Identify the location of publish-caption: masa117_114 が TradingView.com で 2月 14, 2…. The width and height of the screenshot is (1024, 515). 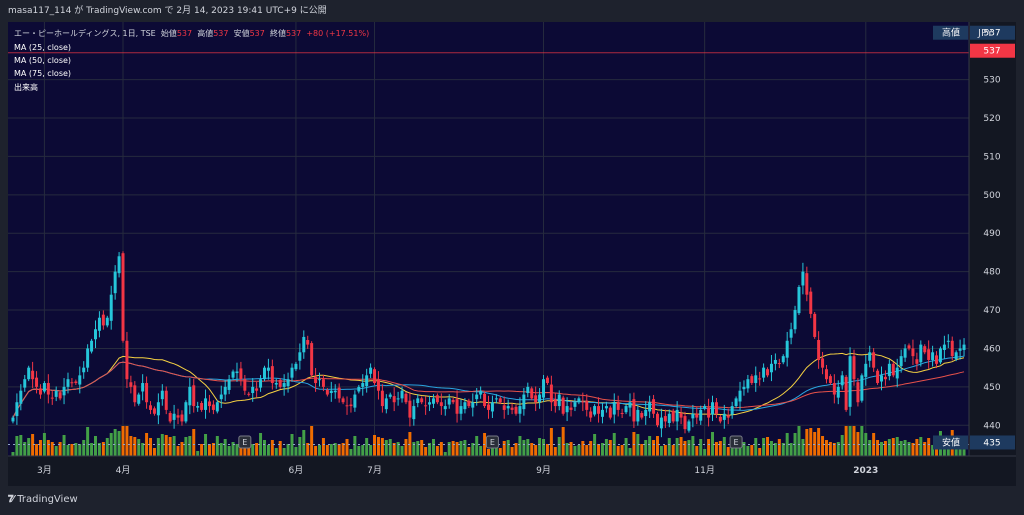
(167, 11).